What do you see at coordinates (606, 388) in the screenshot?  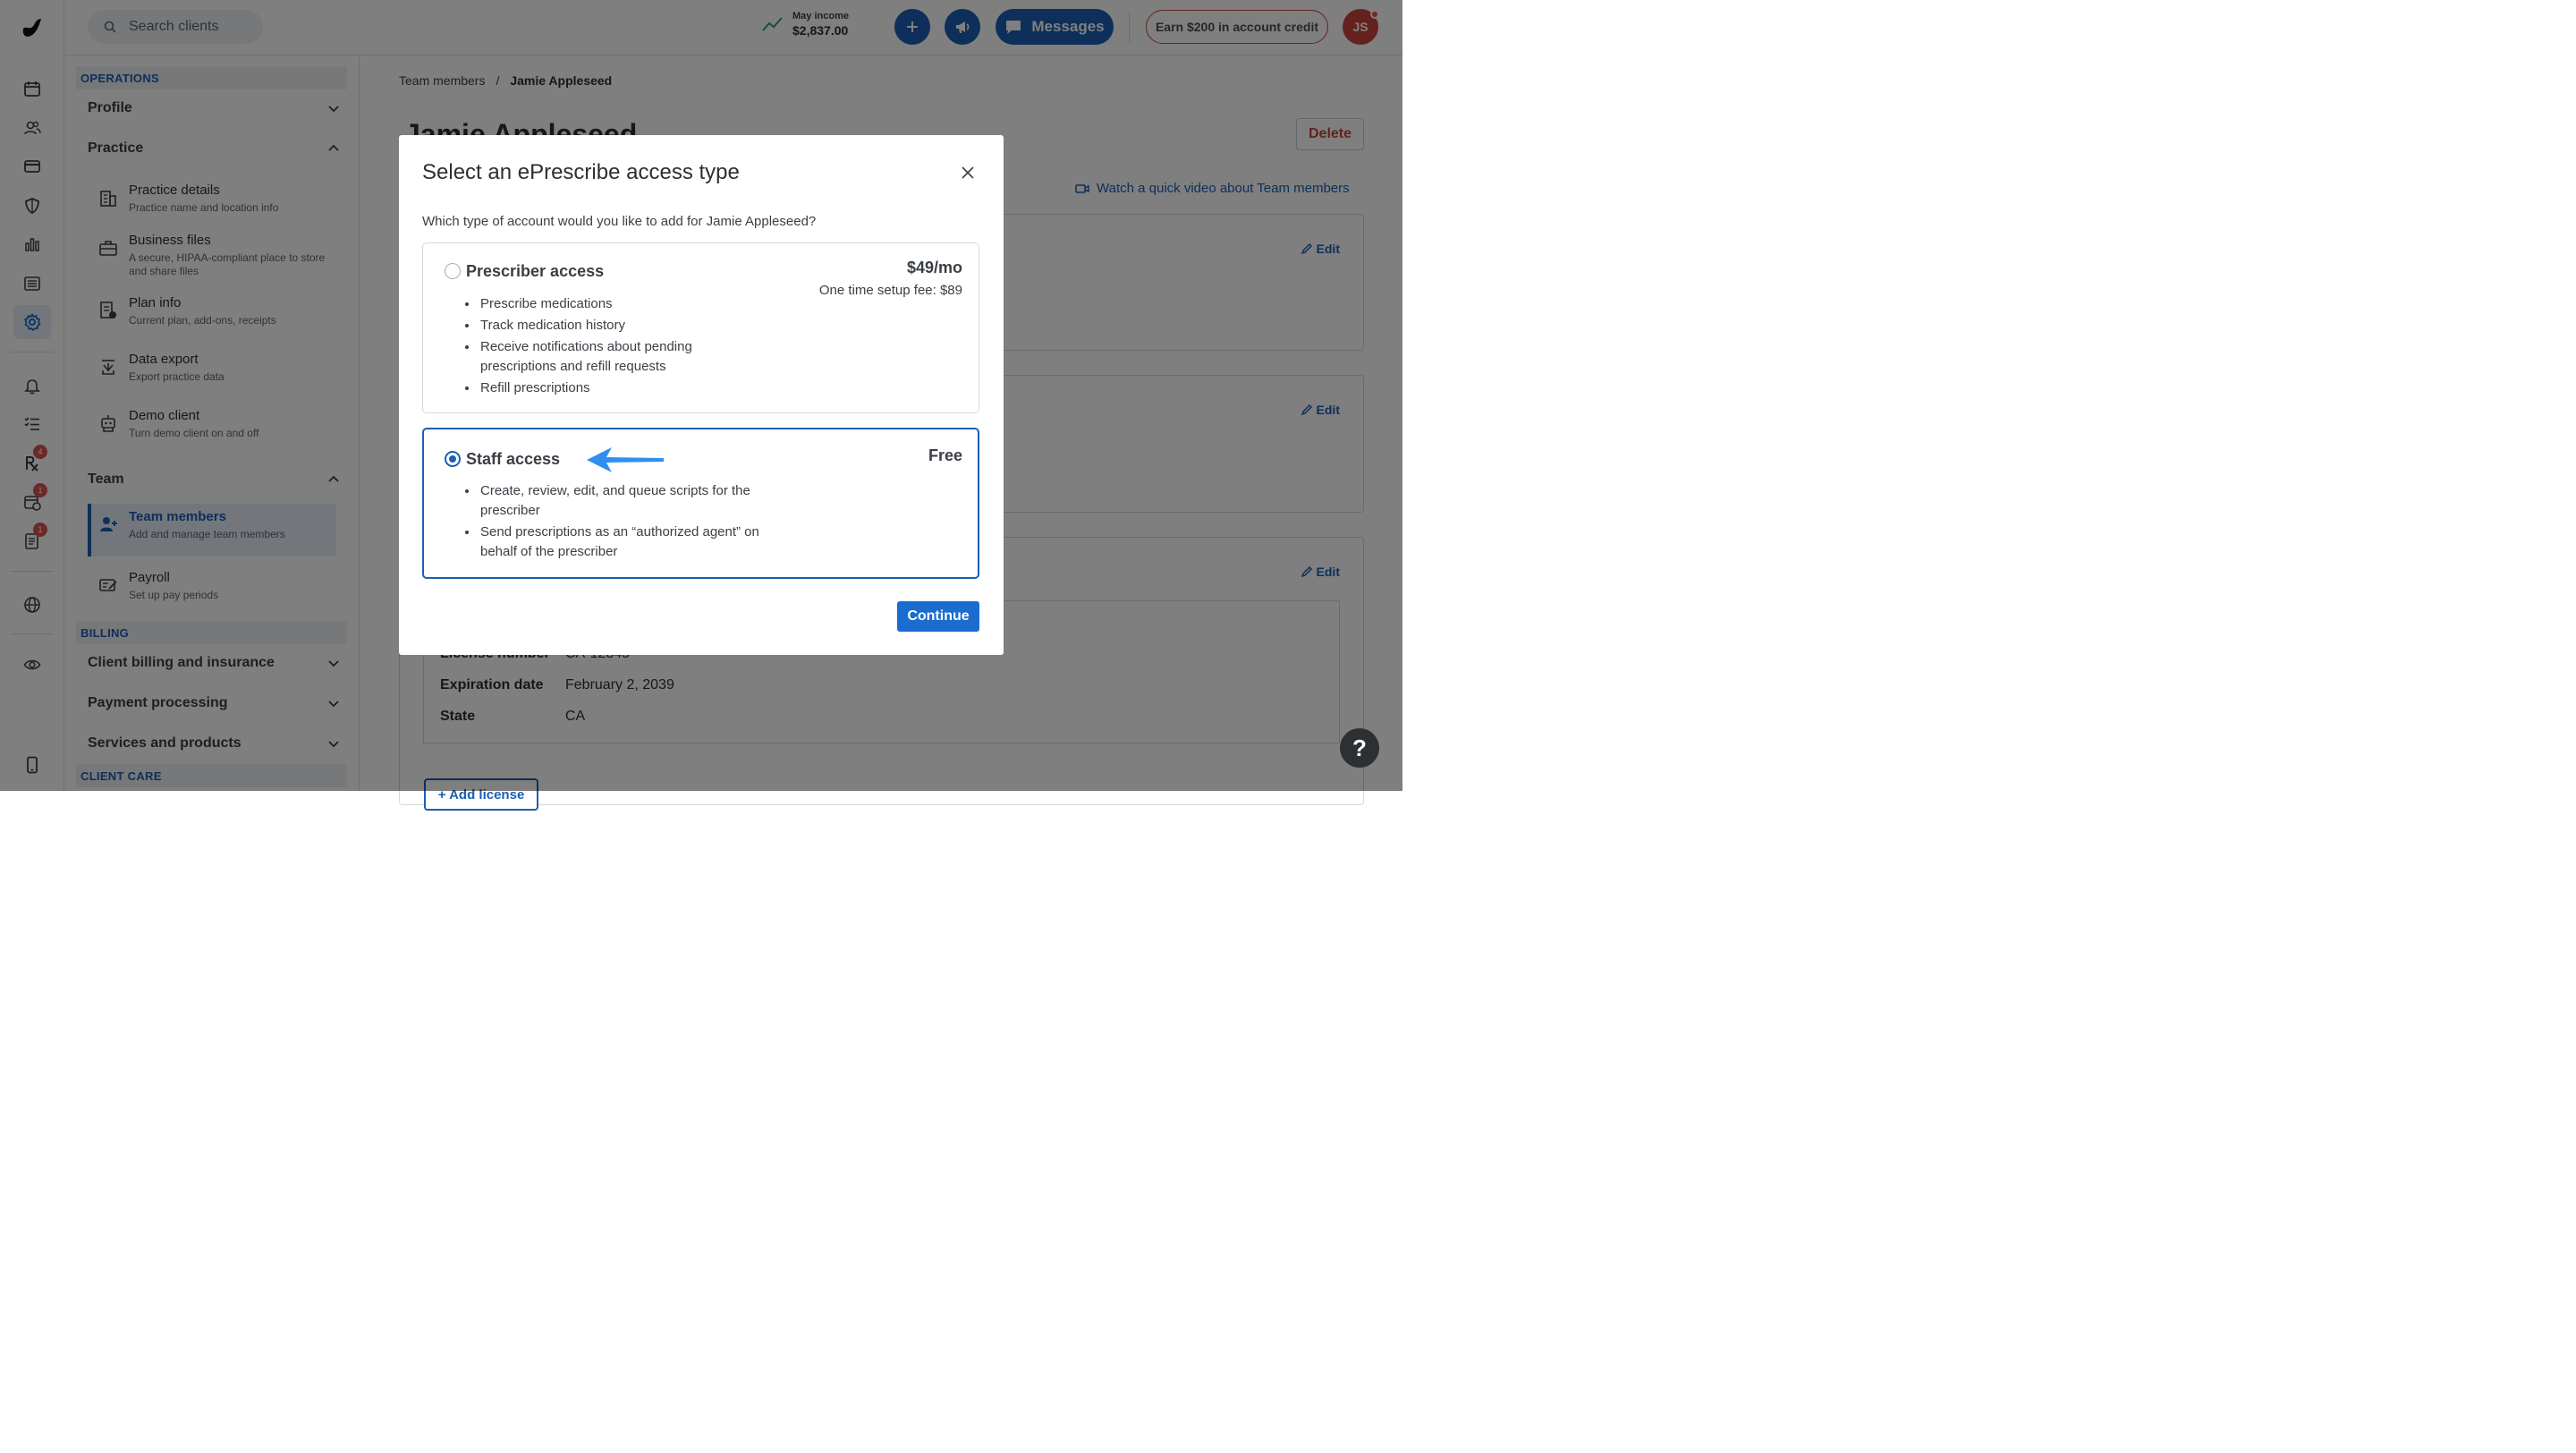 I see `feature-item: Refill prescriptions` at bounding box center [606, 388].